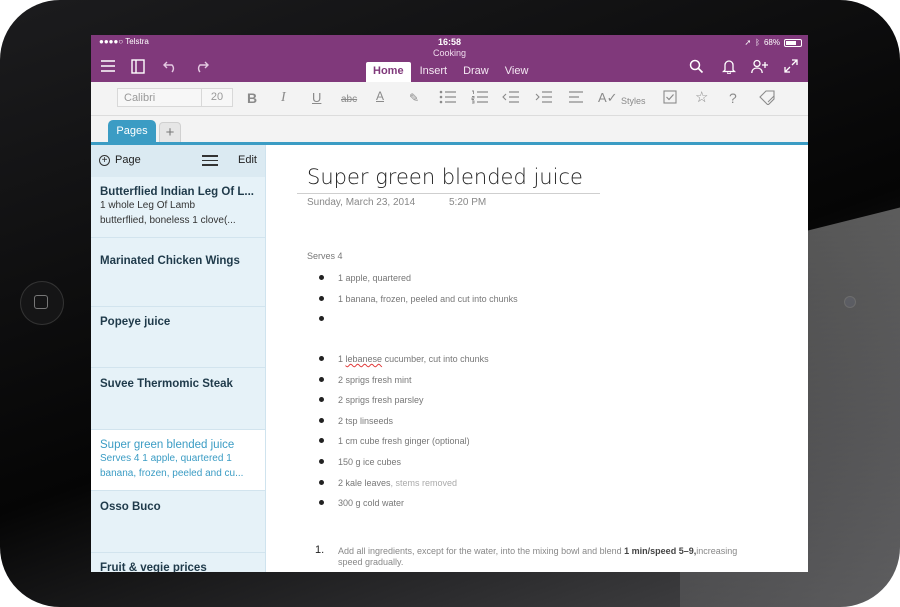 This screenshot has width=900, height=607. I want to click on underline-icon: U, so click(316, 98).